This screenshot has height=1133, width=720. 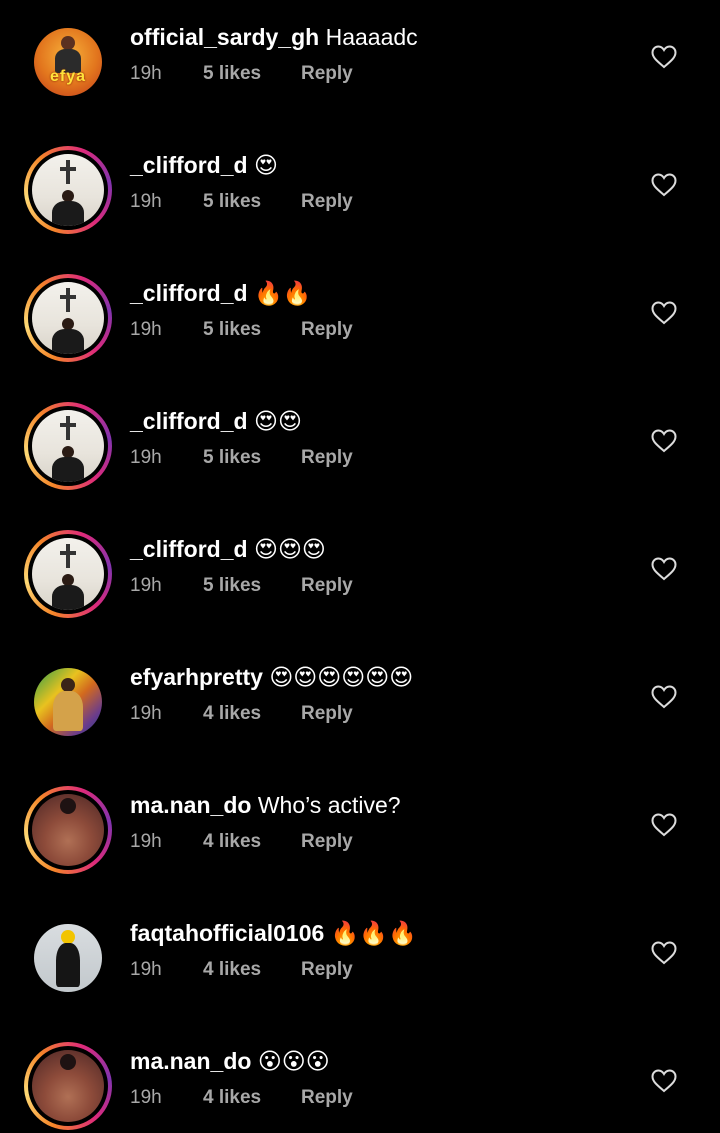 I want to click on comment-item: faqtahofficial0106 🔥🔥🔥 19h 4 likes Reply, so click(x=360, y=960).